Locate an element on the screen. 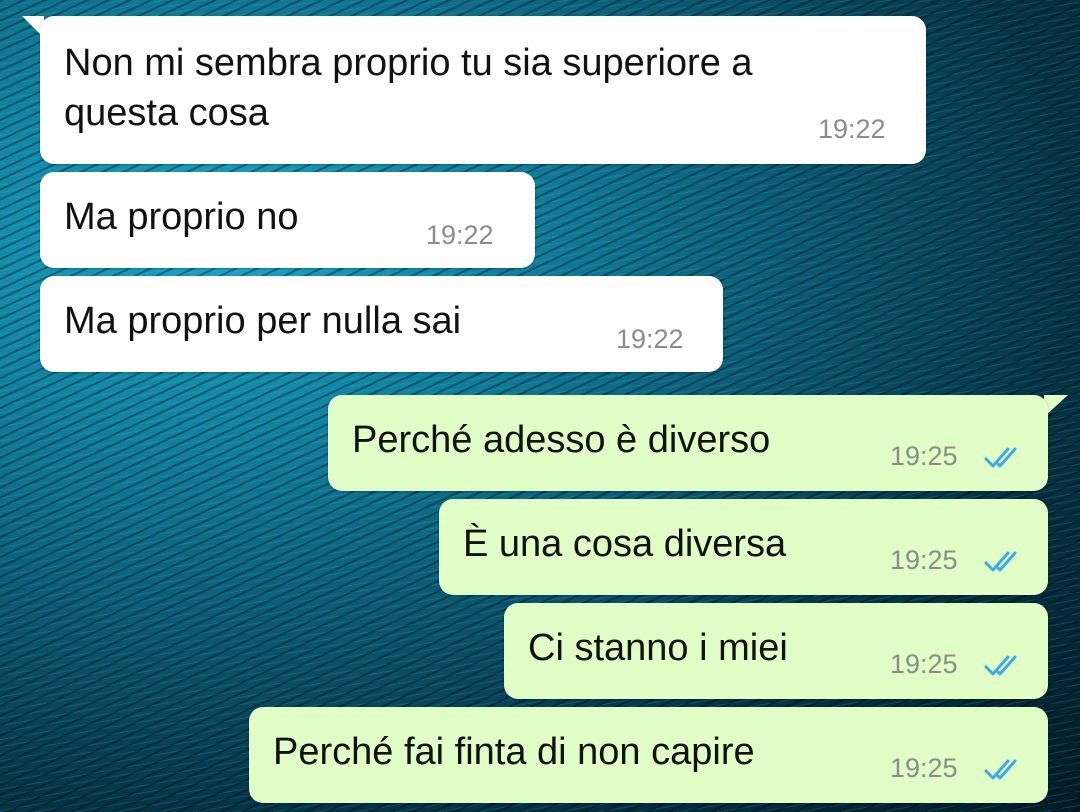  message-text: È una cosa diversa is located at coordinates (624, 544).